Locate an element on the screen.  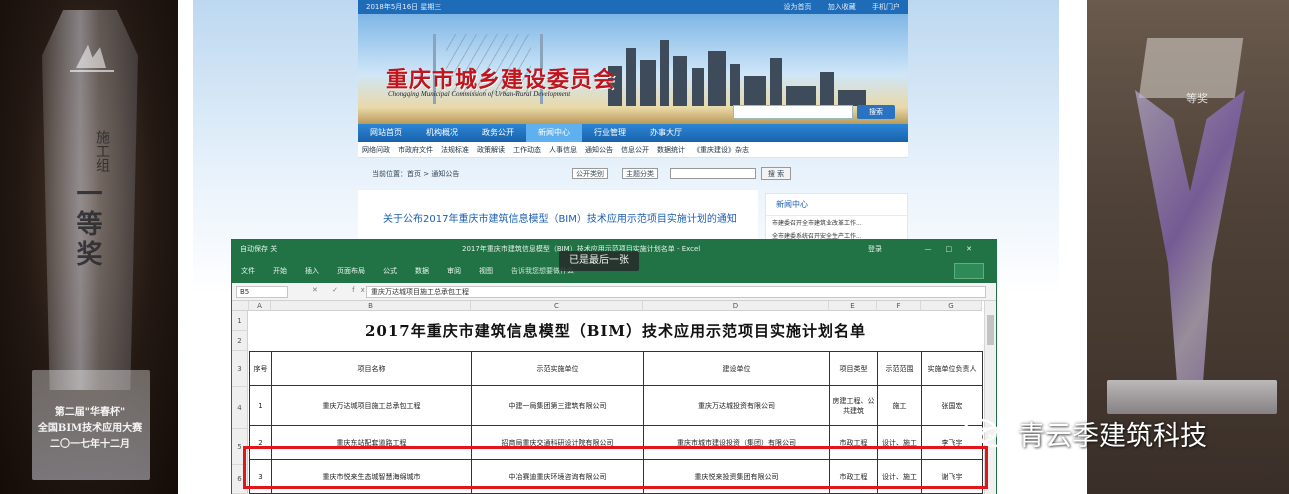
category-select: 公开类别 is located at coordinates (590, 173).